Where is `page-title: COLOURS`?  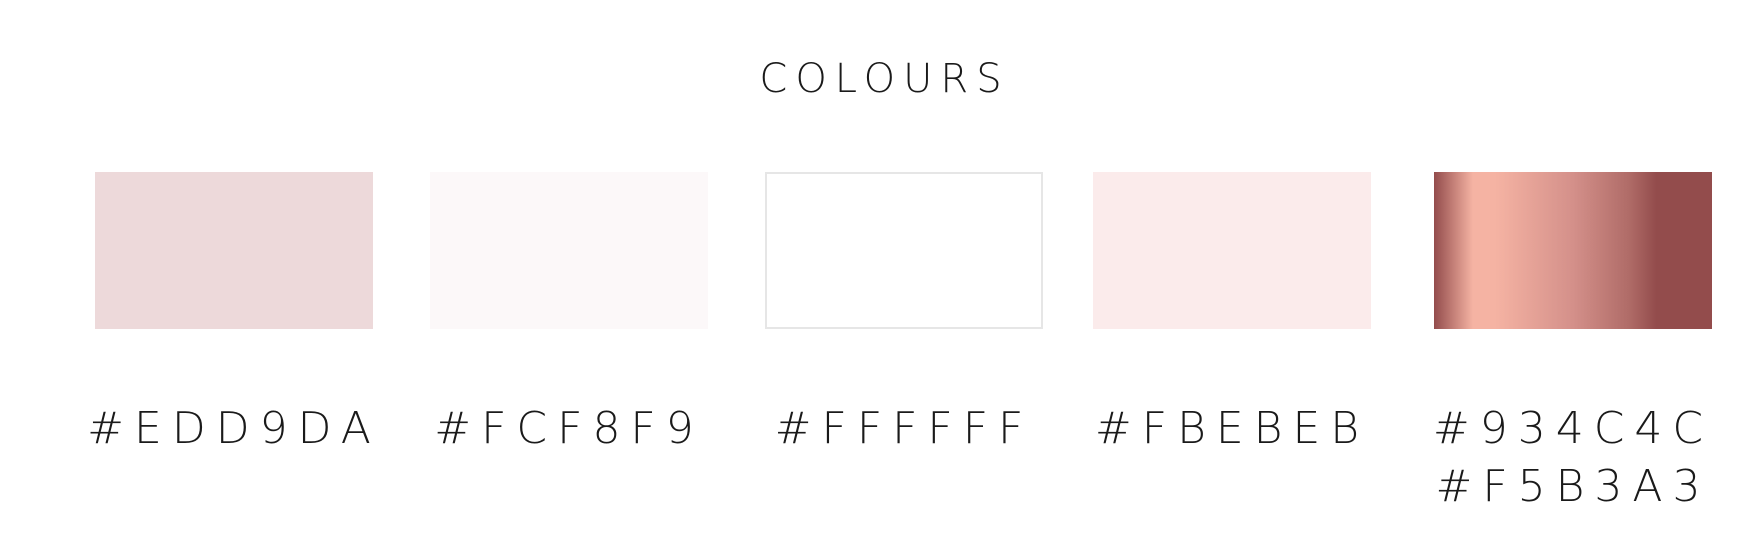
page-title: COLOURS is located at coordinates (884, 79).